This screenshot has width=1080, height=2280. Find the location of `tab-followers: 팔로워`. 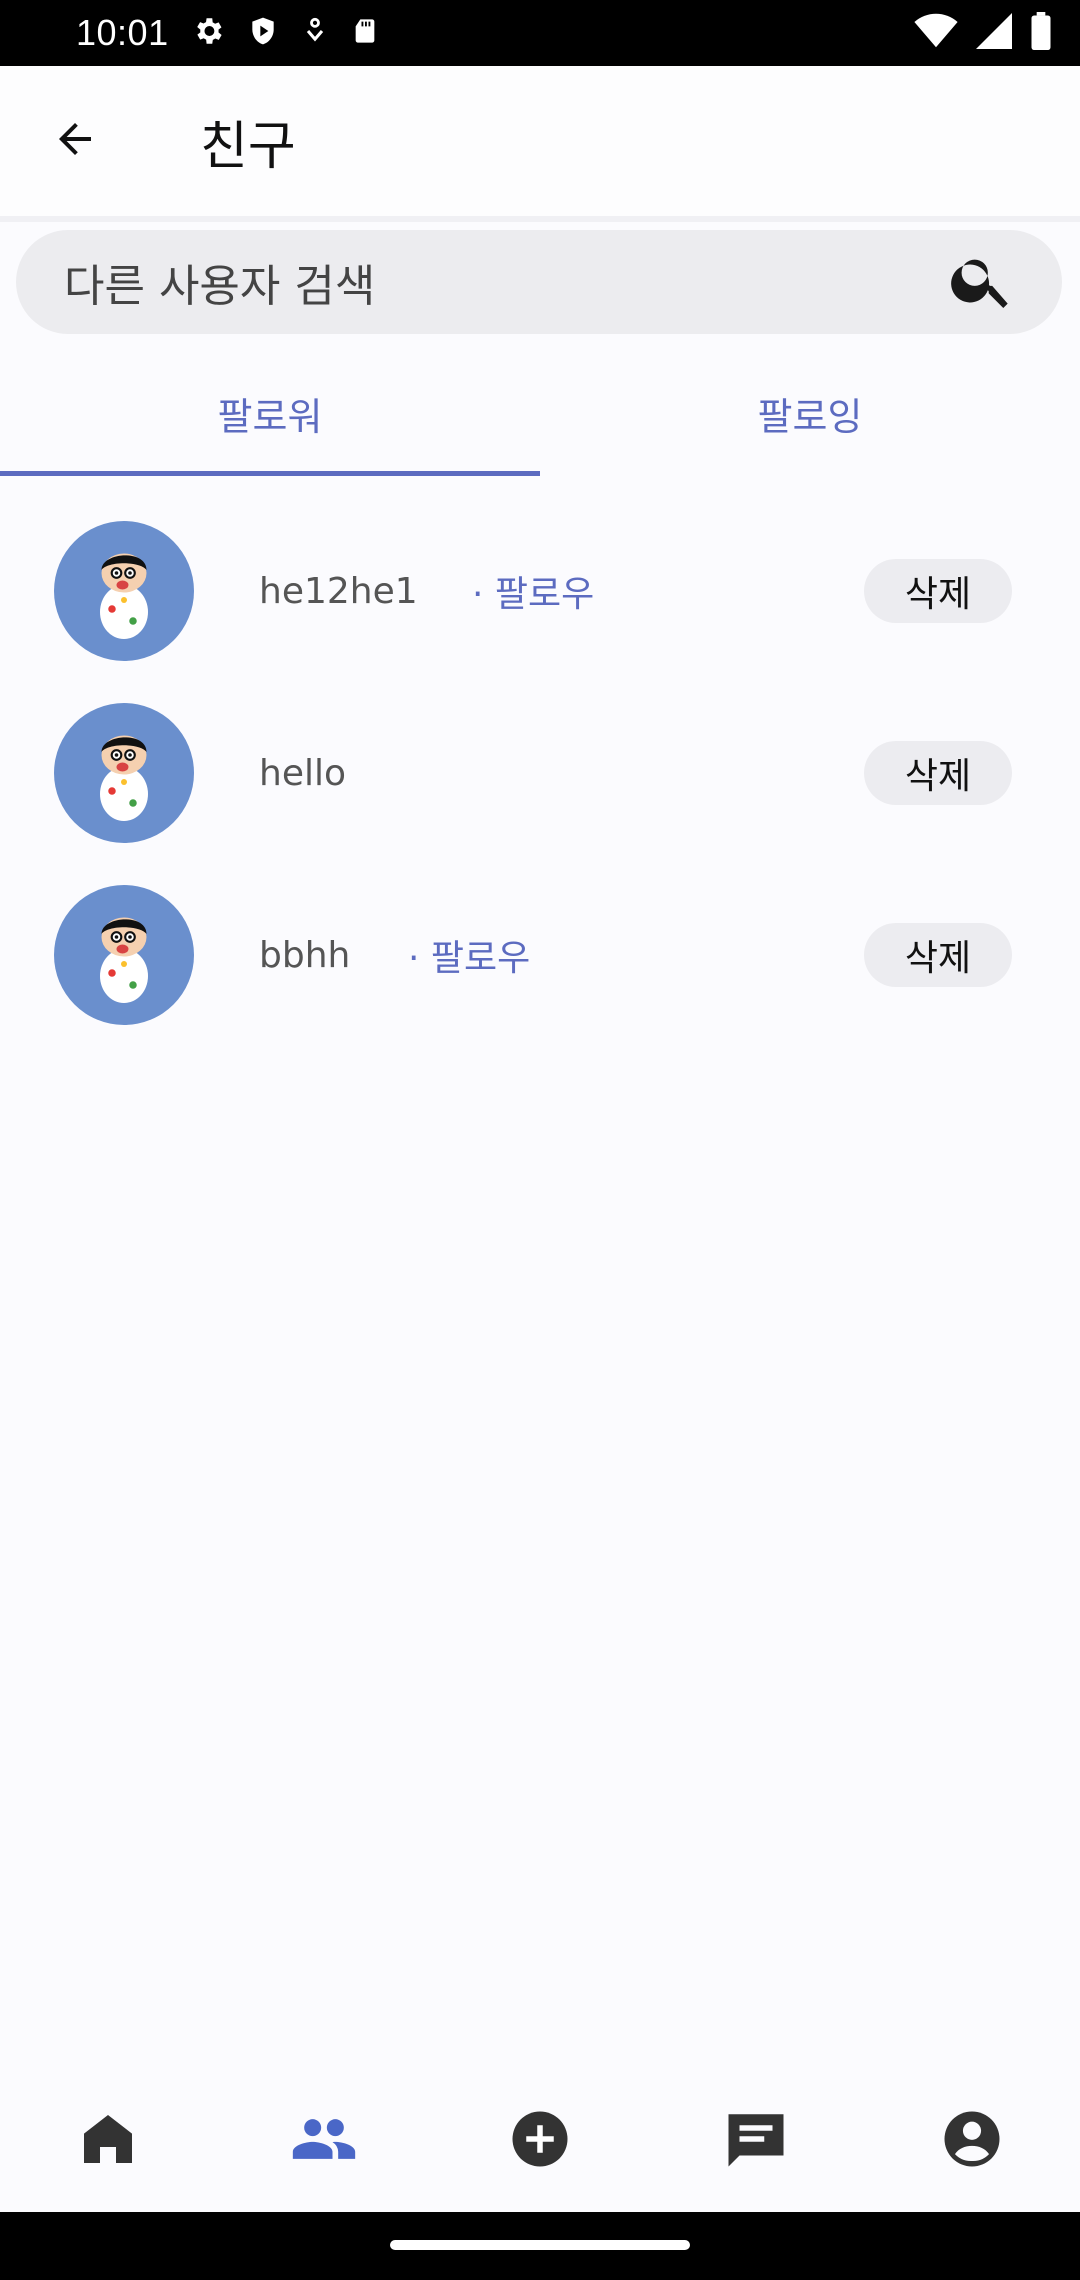

tab-followers: 팔로워 is located at coordinates (270, 413).